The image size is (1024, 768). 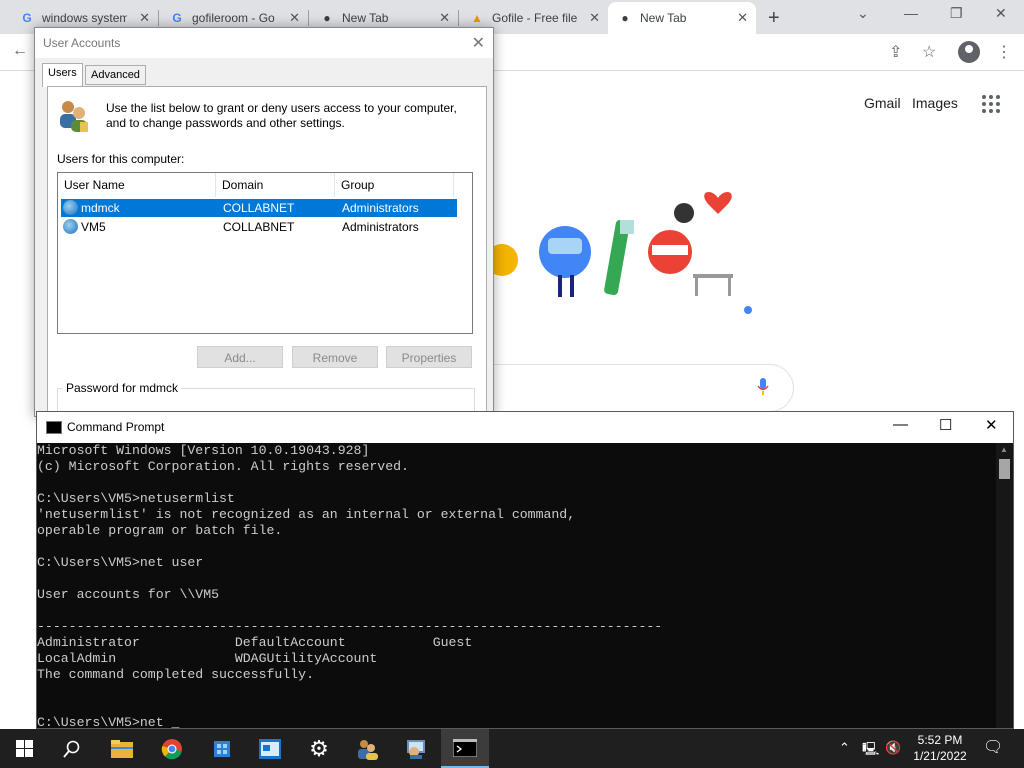 What do you see at coordinates (870, 751) in the screenshot?
I see `network-status-icon: 🖳` at bounding box center [870, 751].